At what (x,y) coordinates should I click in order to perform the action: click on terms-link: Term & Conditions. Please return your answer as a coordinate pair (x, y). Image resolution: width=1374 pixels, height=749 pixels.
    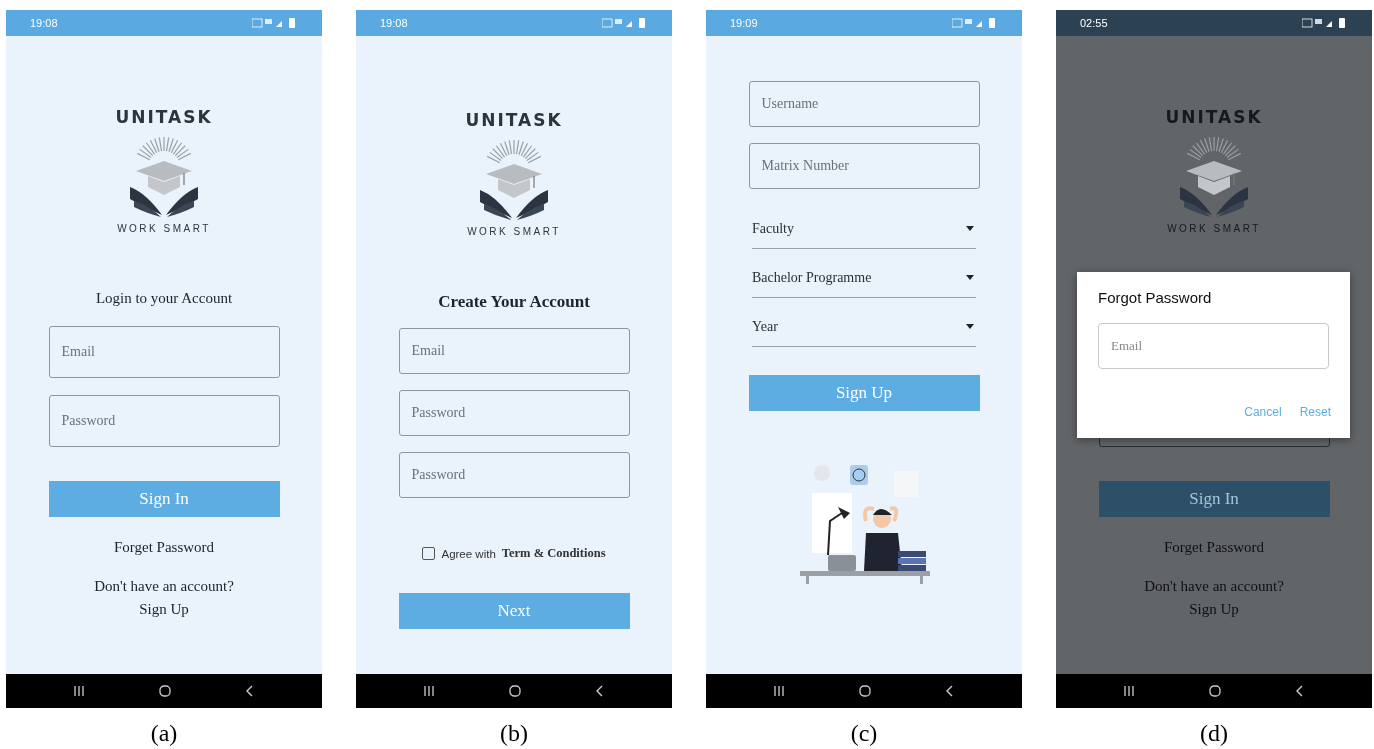
    Looking at the image, I should click on (553, 553).